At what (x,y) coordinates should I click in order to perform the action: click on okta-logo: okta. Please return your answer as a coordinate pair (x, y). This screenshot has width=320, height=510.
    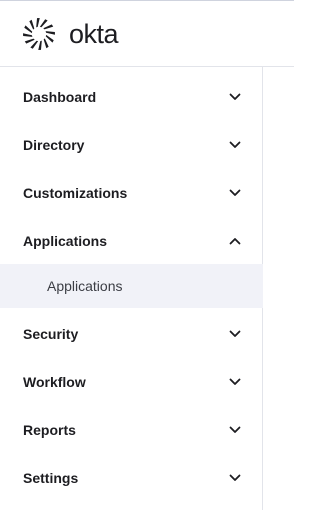
    Looking at the image, I should click on (70, 34).